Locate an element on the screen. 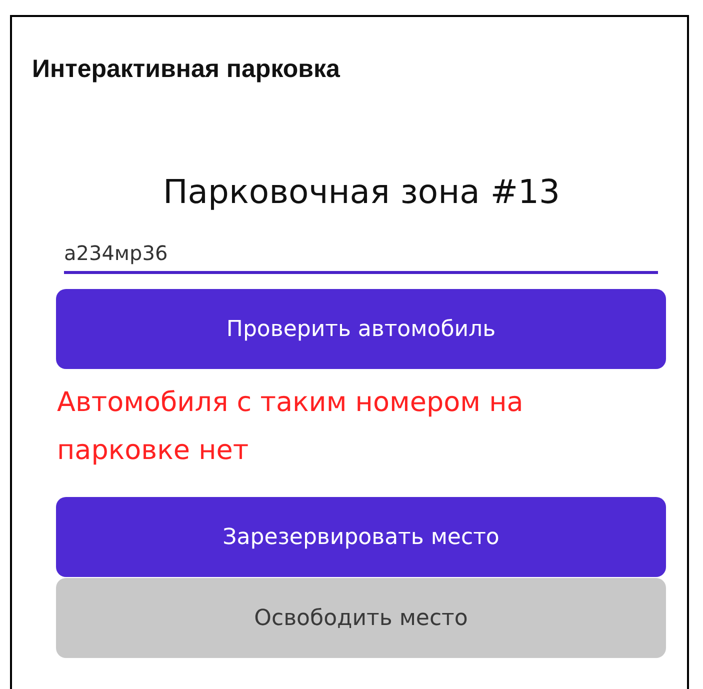 The width and height of the screenshot is (703, 689). action-button: Проверить автомобиль is located at coordinates (361, 329).